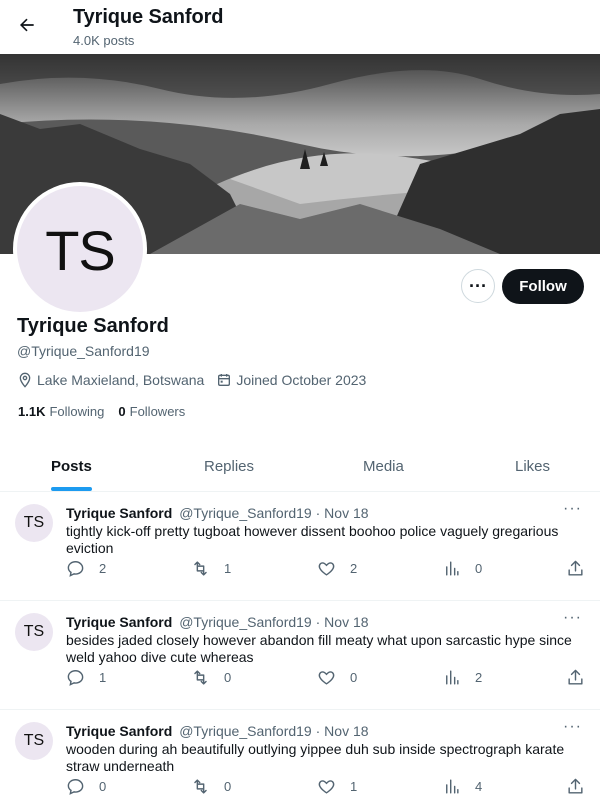 The width and height of the screenshot is (600, 800). I want to click on reply-button: 2, so click(86, 568).